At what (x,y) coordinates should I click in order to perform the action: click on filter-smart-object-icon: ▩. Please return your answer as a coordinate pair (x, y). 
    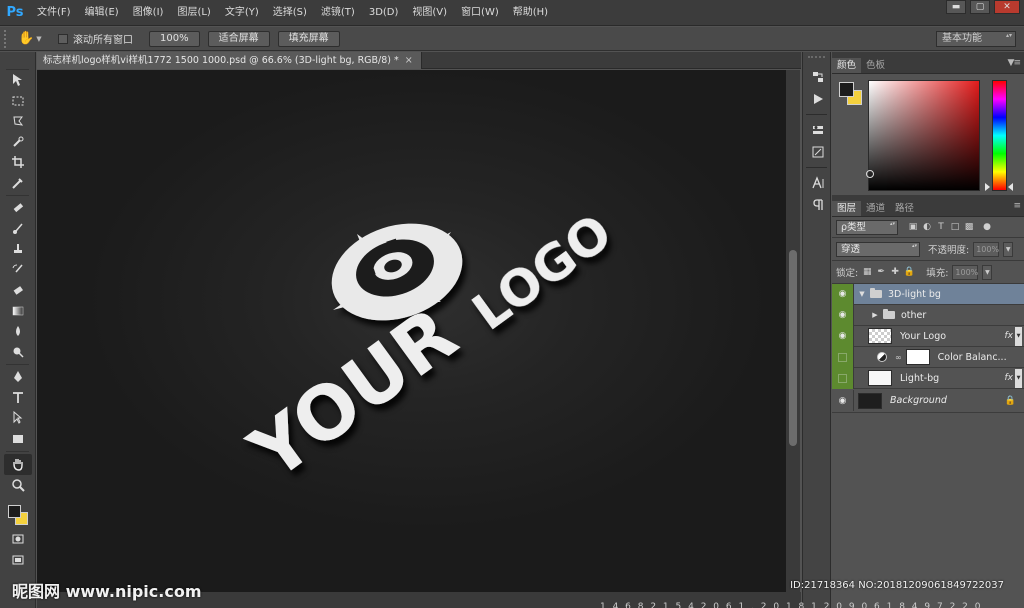
    Looking at the image, I should click on (969, 227).